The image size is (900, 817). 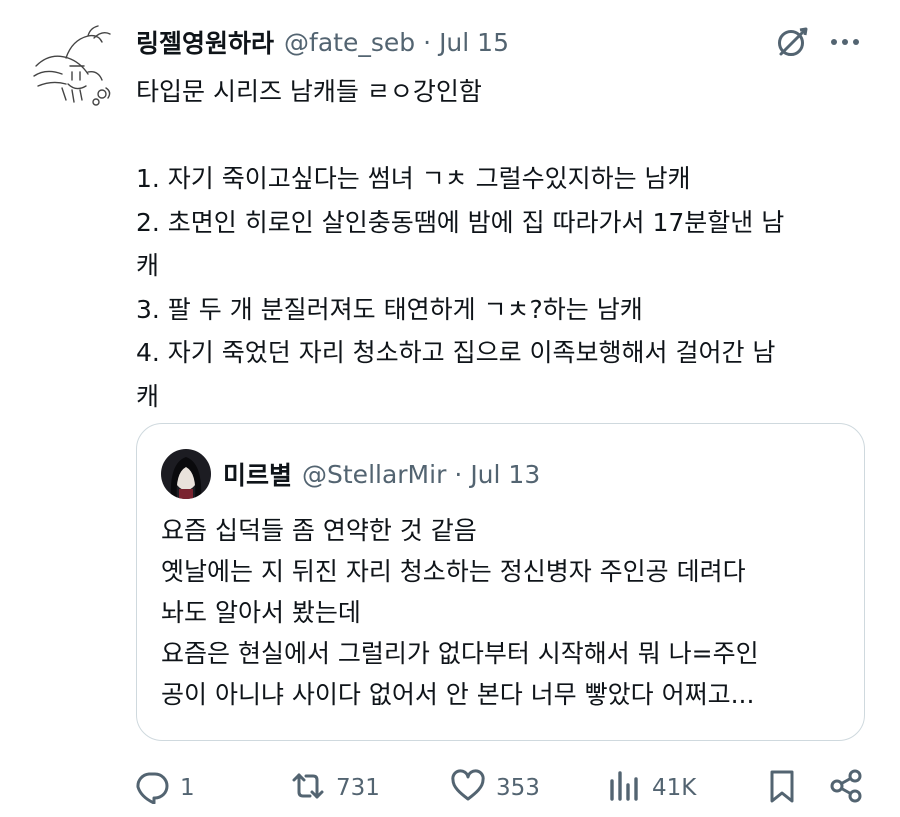 I want to click on quoted-text-line: 요즘은 현실에서 그럴리가 없다부터 시작해서 뭐 나=주인, so click(x=460, y=653).